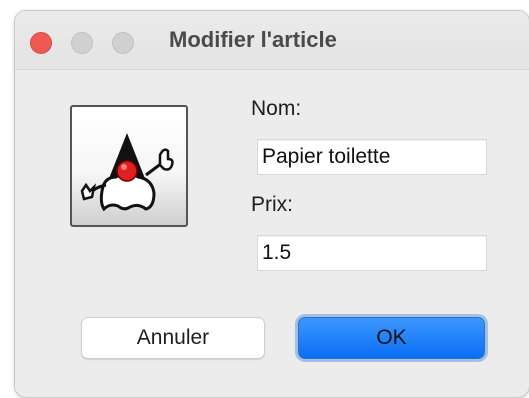 This screenshot has height=398, width=529. I want to click on price-field, so click(372, 253).